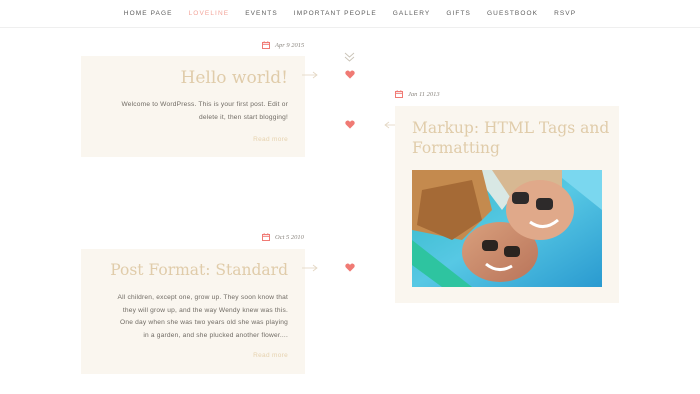 This screenshot has height=394, width=700. What do you see at coordinates (412, 13) in the screenshot?
I see `nav-gallery: GALLERY` at bounding box center [412, 13].